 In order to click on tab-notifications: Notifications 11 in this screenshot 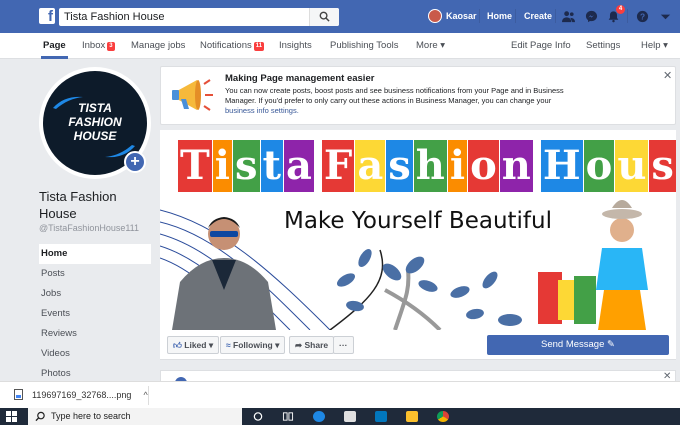, I will do `click(232, 45)`.